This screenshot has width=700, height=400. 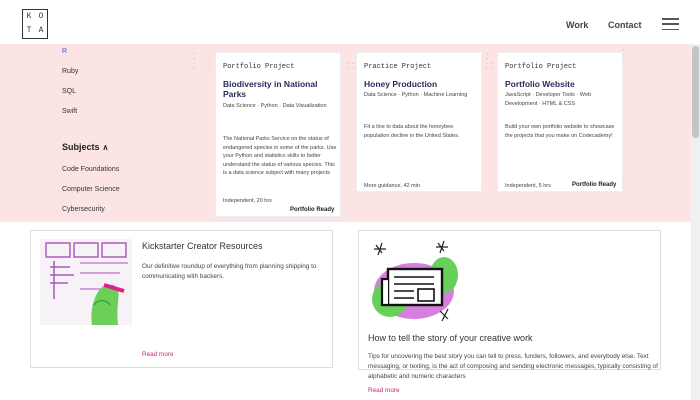 What do you see at coordinates (540, 84) in the screenshot?
I see `project-title: Portfolio Website` at bounding box center [540, 84].